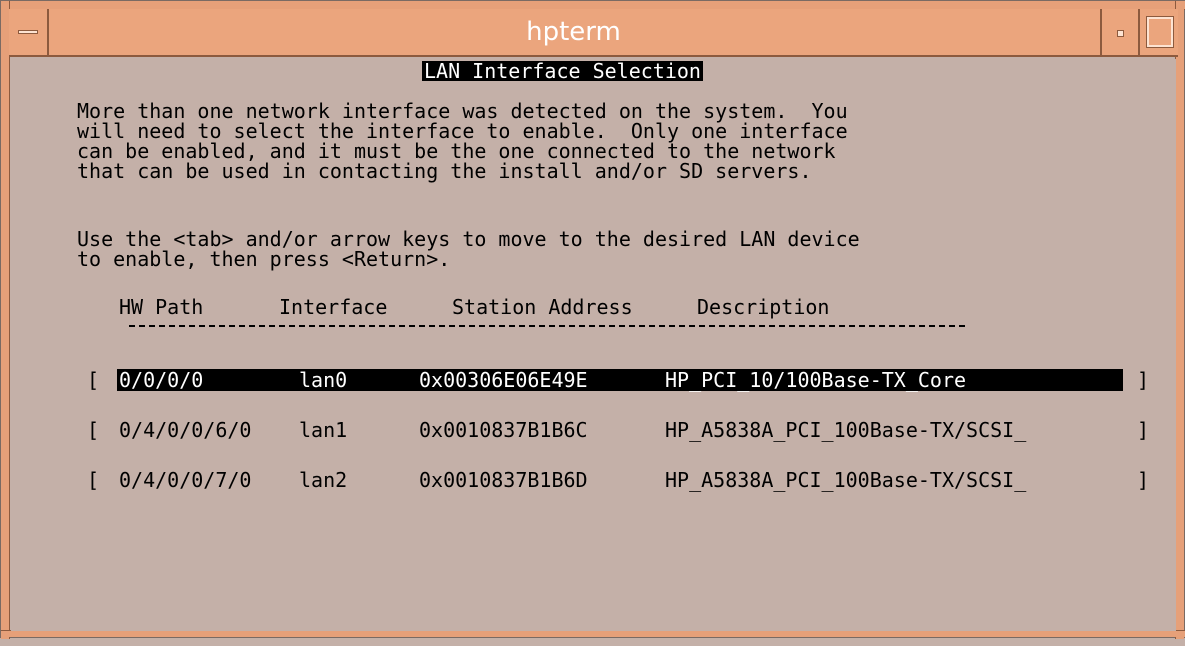  What do you see at coordinates (593, 633) in the screenshot?
I see `window-frame-bottom` at bounding box center [593, 633].